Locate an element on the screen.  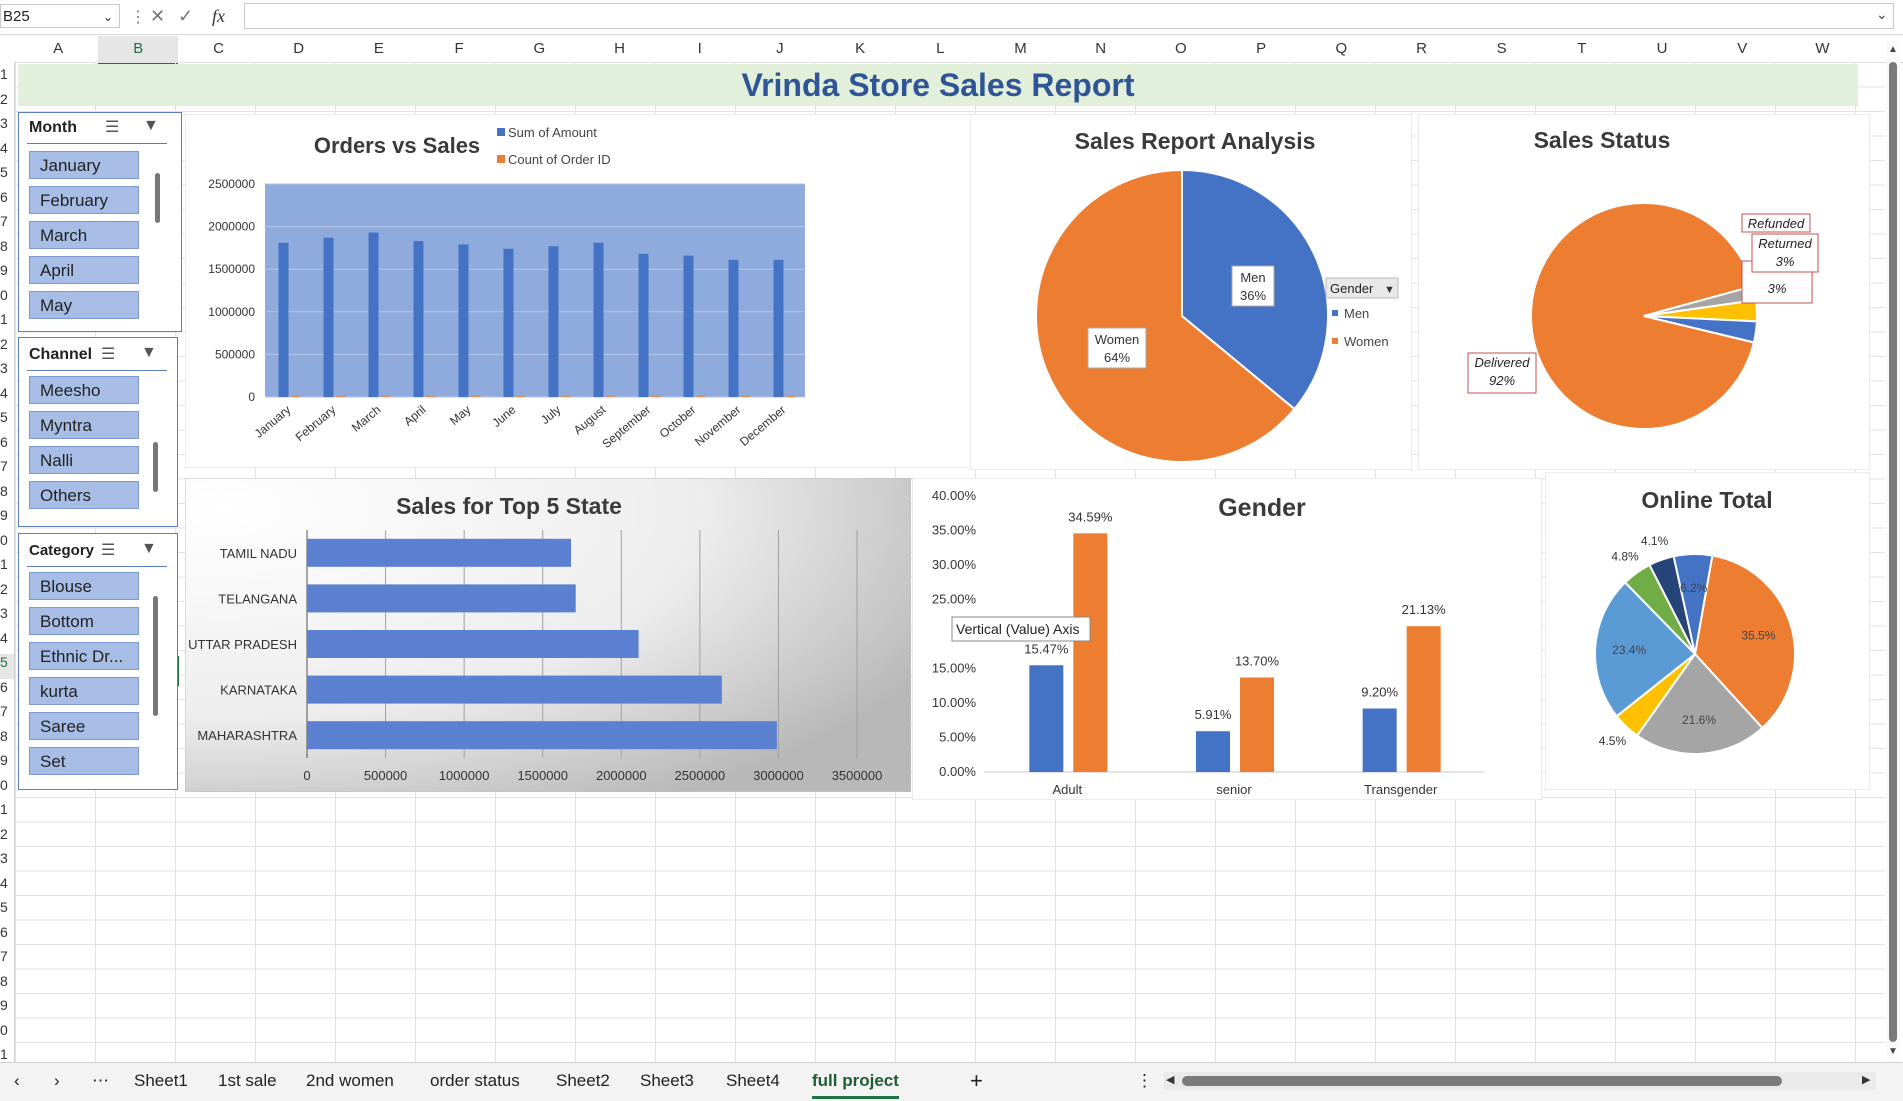
column-header-t: T is located at coordinates (1582, 49).